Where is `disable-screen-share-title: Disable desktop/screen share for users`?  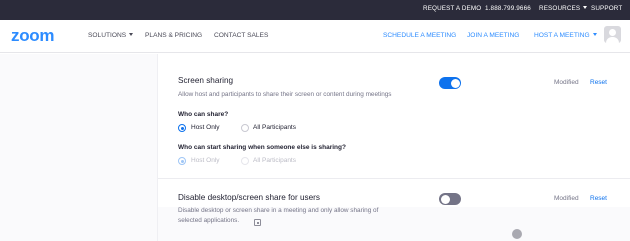 disable-screen-share-title: Disable desktop/screen share for users is located at coordinates (249, 197).